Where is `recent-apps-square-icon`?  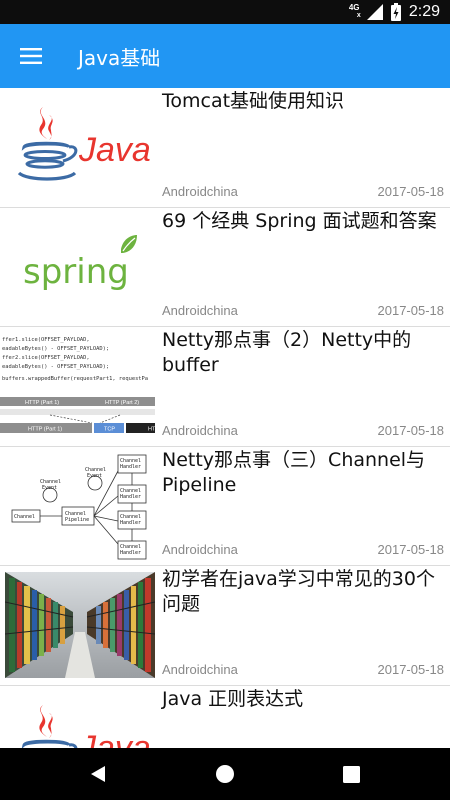 recent-apps-square-icon is located at coordinates (351, 774).